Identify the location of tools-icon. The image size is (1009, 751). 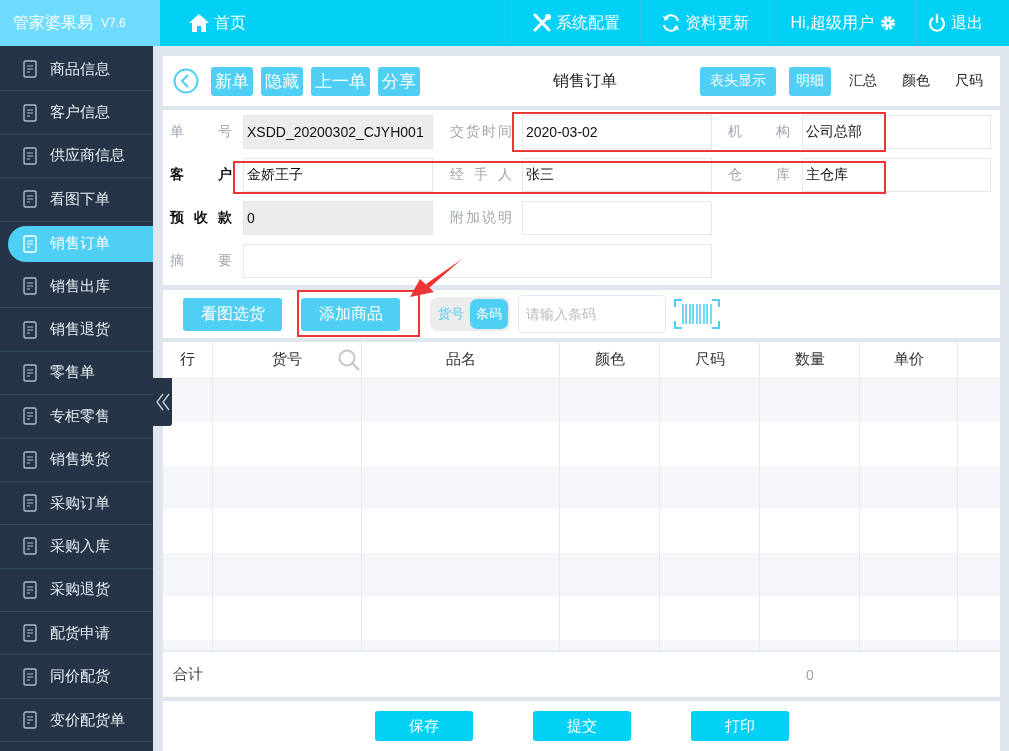
(542, 23).